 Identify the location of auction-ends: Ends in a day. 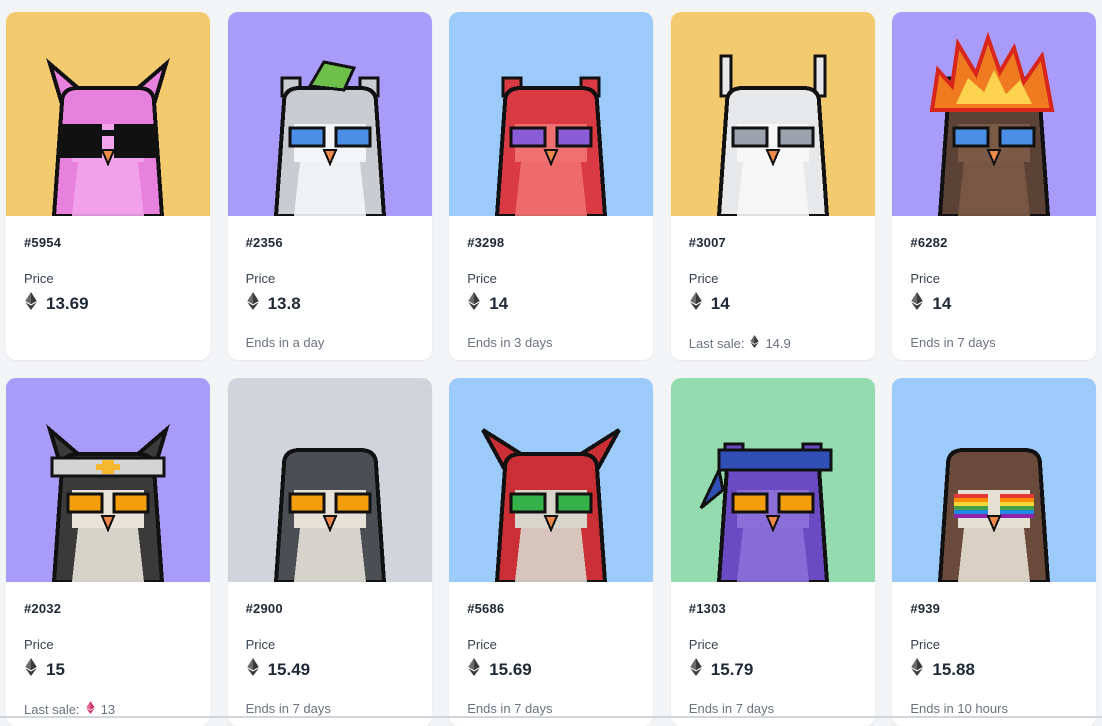
(285, 342).